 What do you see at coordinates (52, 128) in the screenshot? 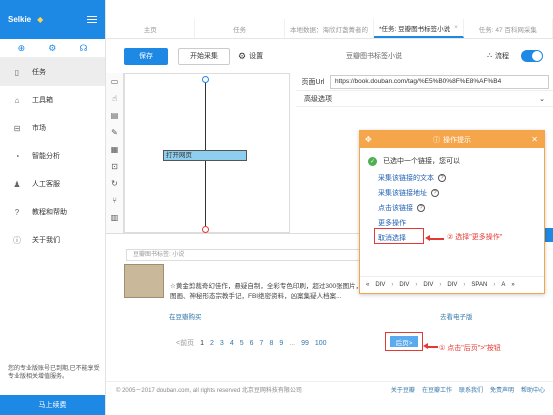
I see `sidebar-item-market: ⊟ 市场` at bounding box center [52, 128].